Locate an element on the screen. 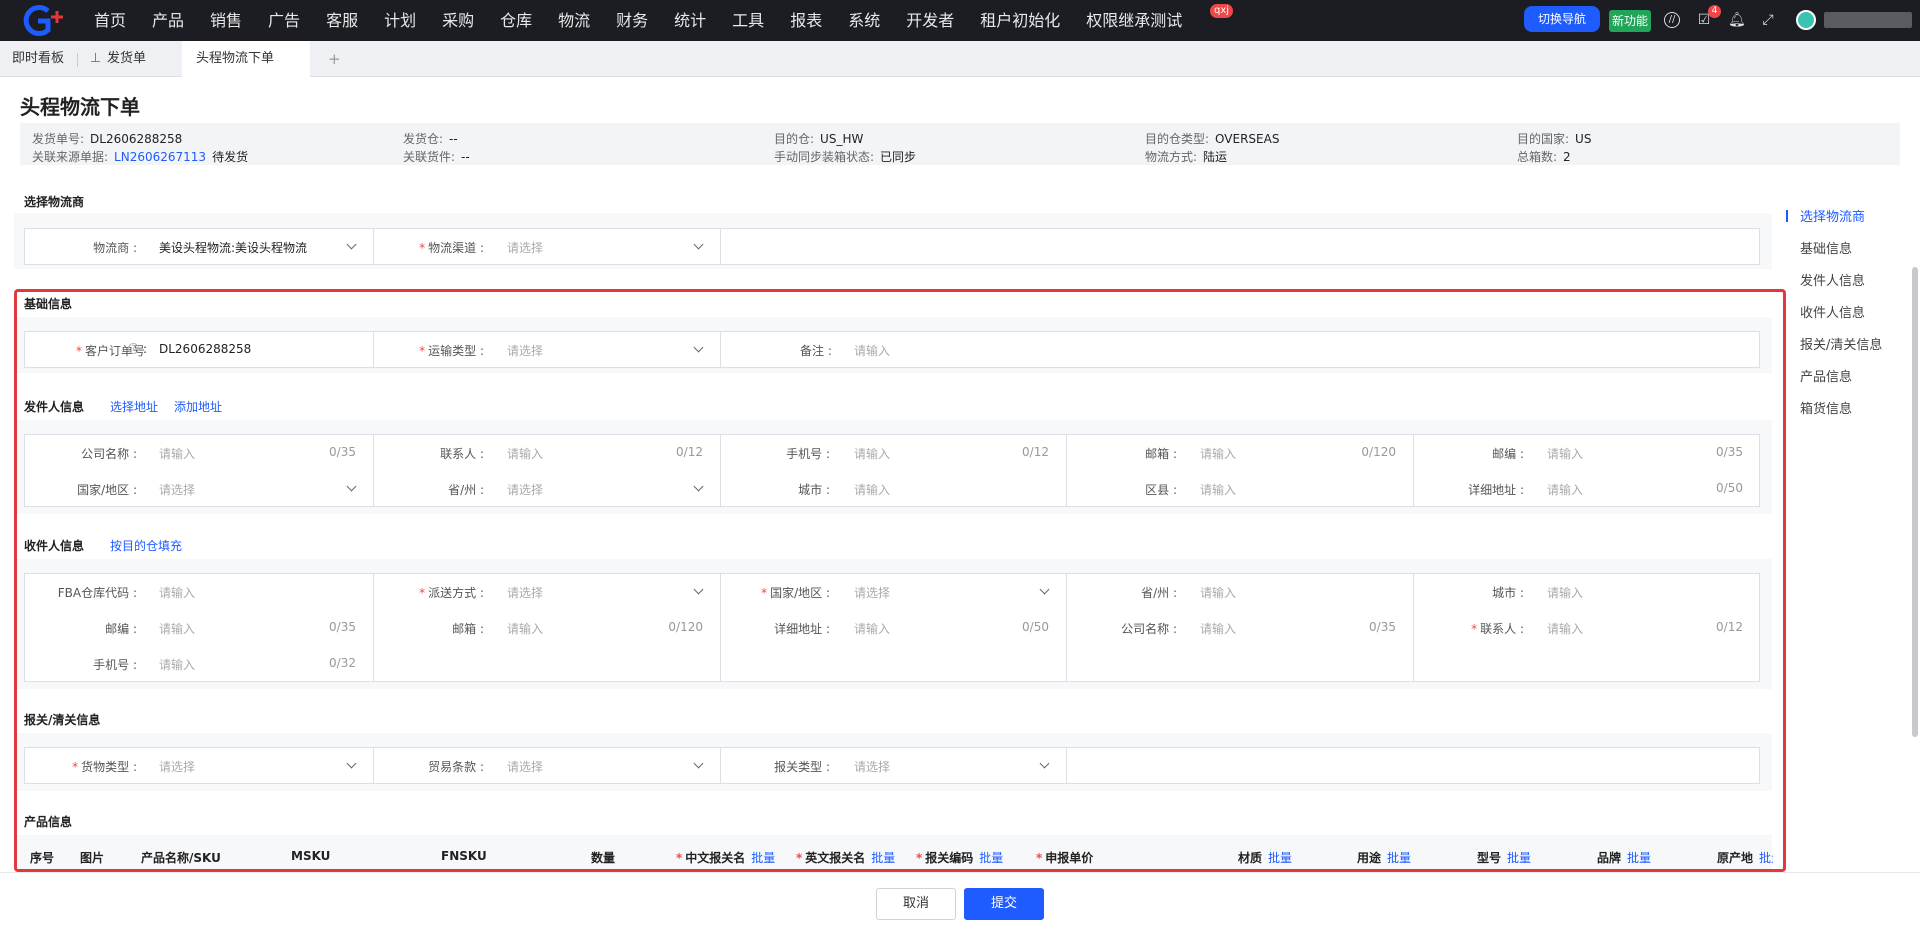  receiver-phone-input: 请输入 is located at coordinates (177, 664).